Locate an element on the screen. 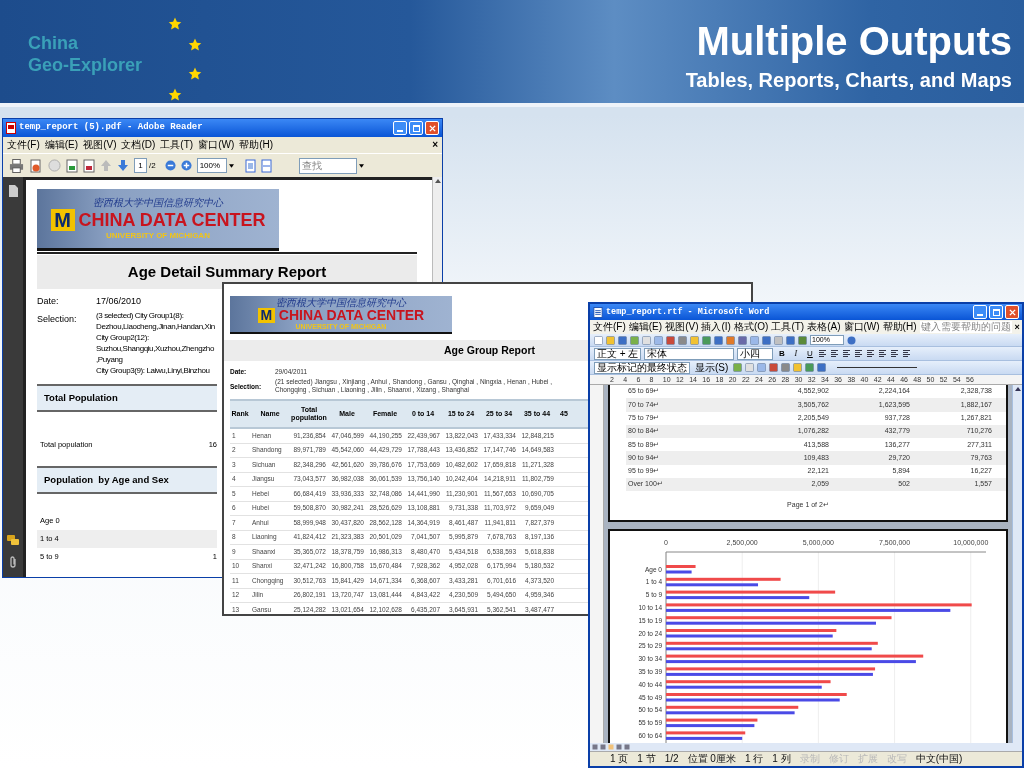  horizontal-scrollbar is located at coordinates (806, 747).